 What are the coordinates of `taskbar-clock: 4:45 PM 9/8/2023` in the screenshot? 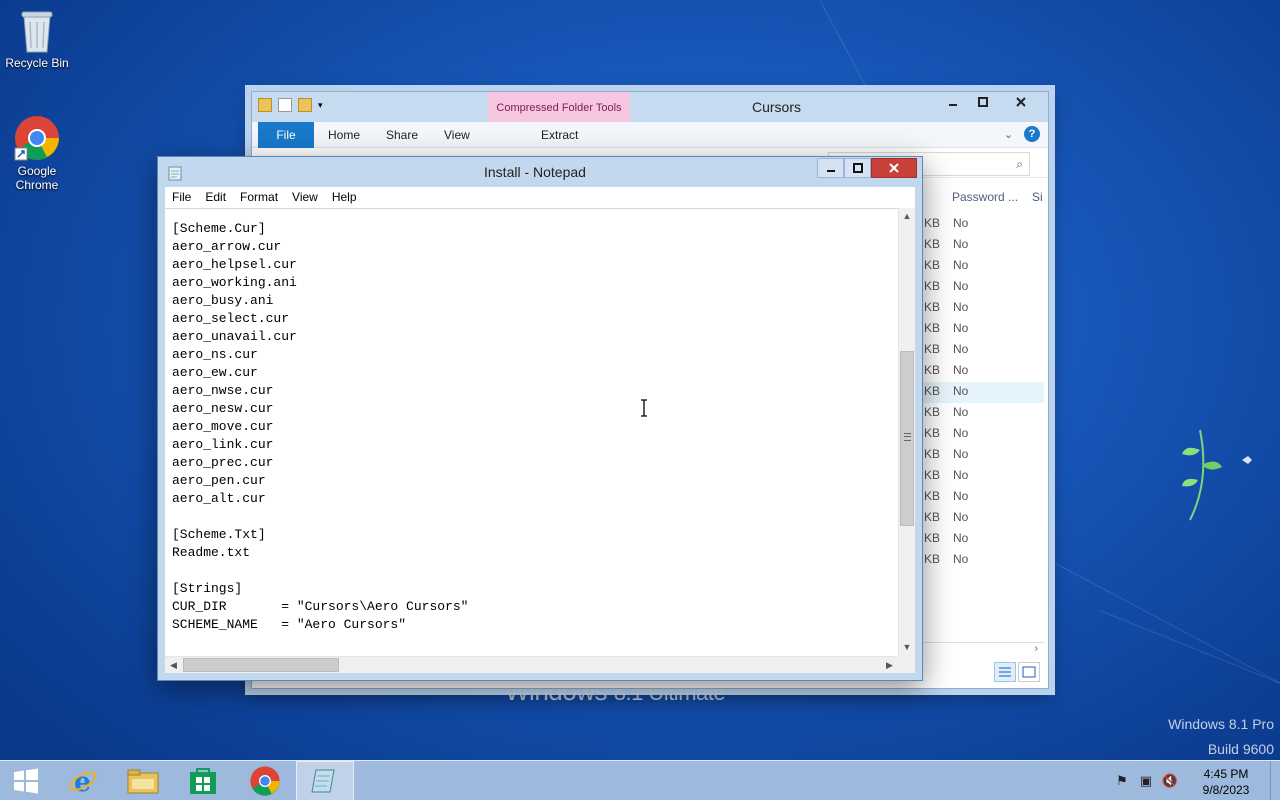 It's located at (1226, 781).